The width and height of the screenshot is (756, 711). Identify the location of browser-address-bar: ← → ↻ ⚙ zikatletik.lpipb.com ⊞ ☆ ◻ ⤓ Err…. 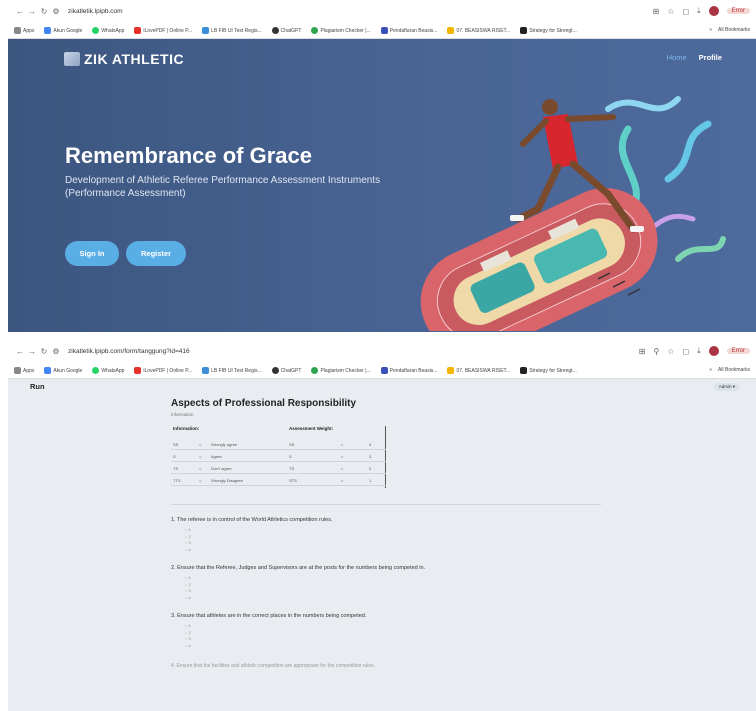
(382, 11).